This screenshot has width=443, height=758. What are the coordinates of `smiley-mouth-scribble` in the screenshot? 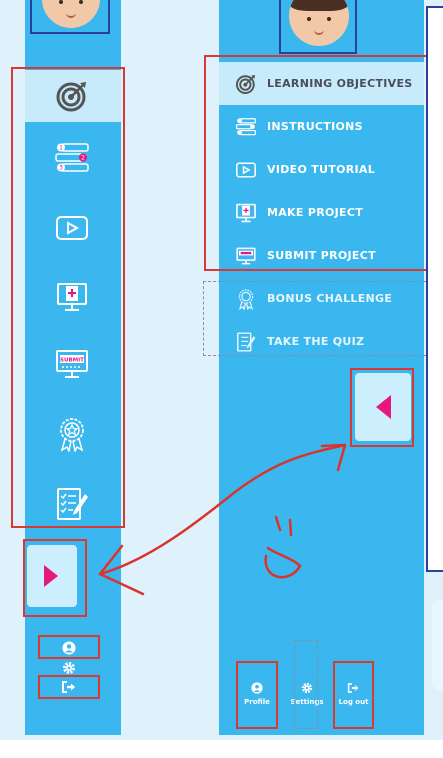 It's located at (283, 562).